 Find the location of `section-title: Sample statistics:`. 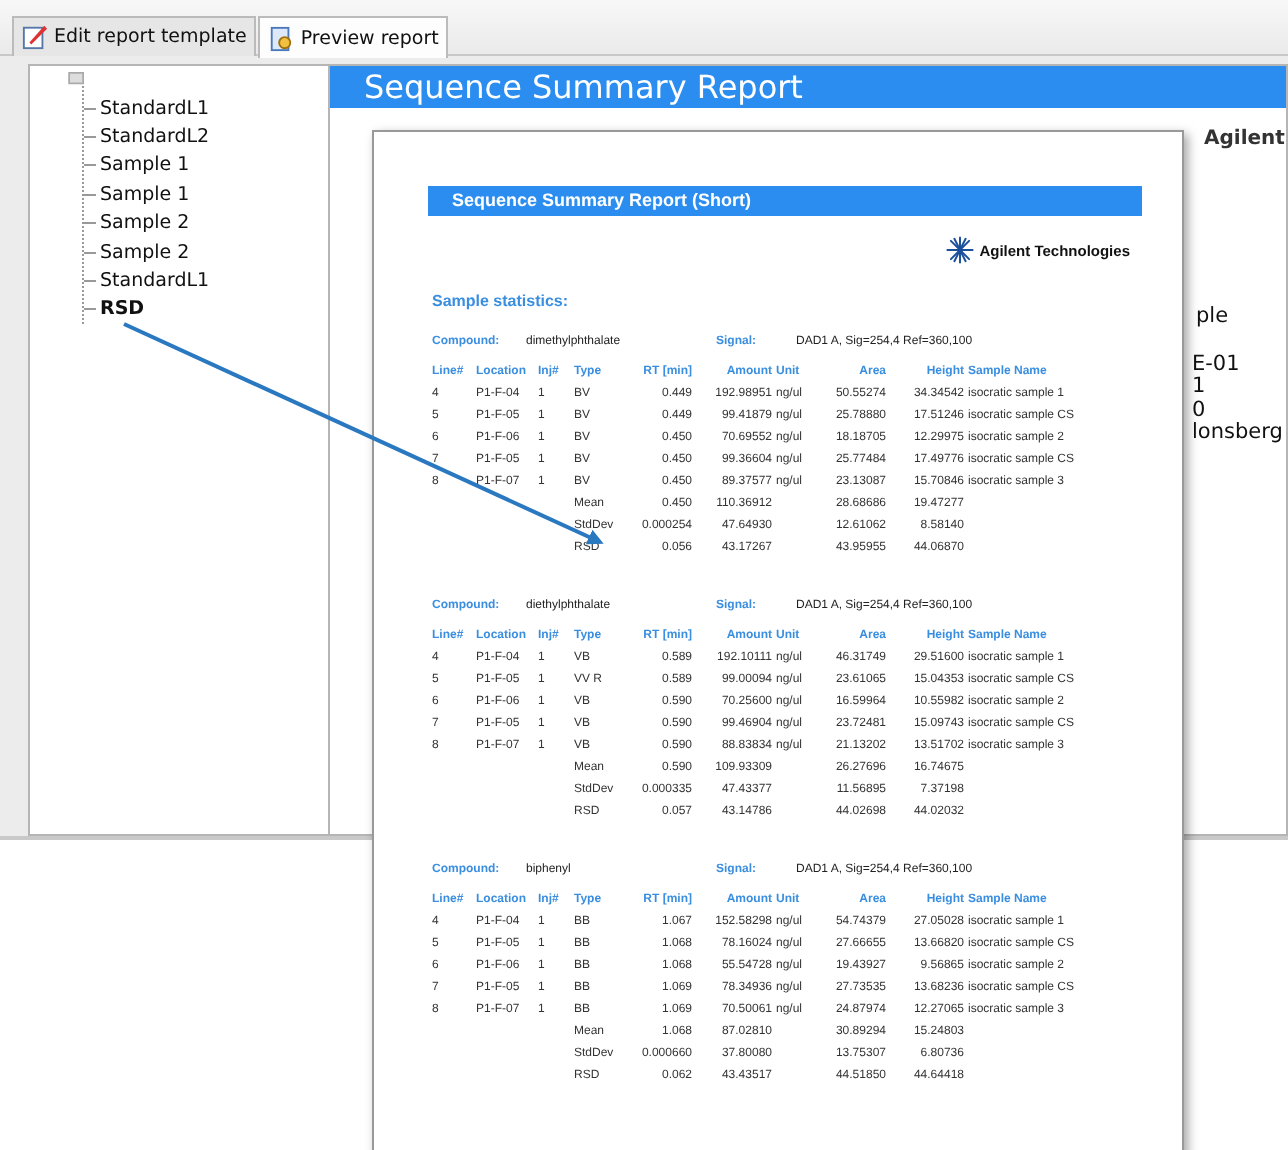

section-title: Sample statistics: is located at coordinates (501, 303).